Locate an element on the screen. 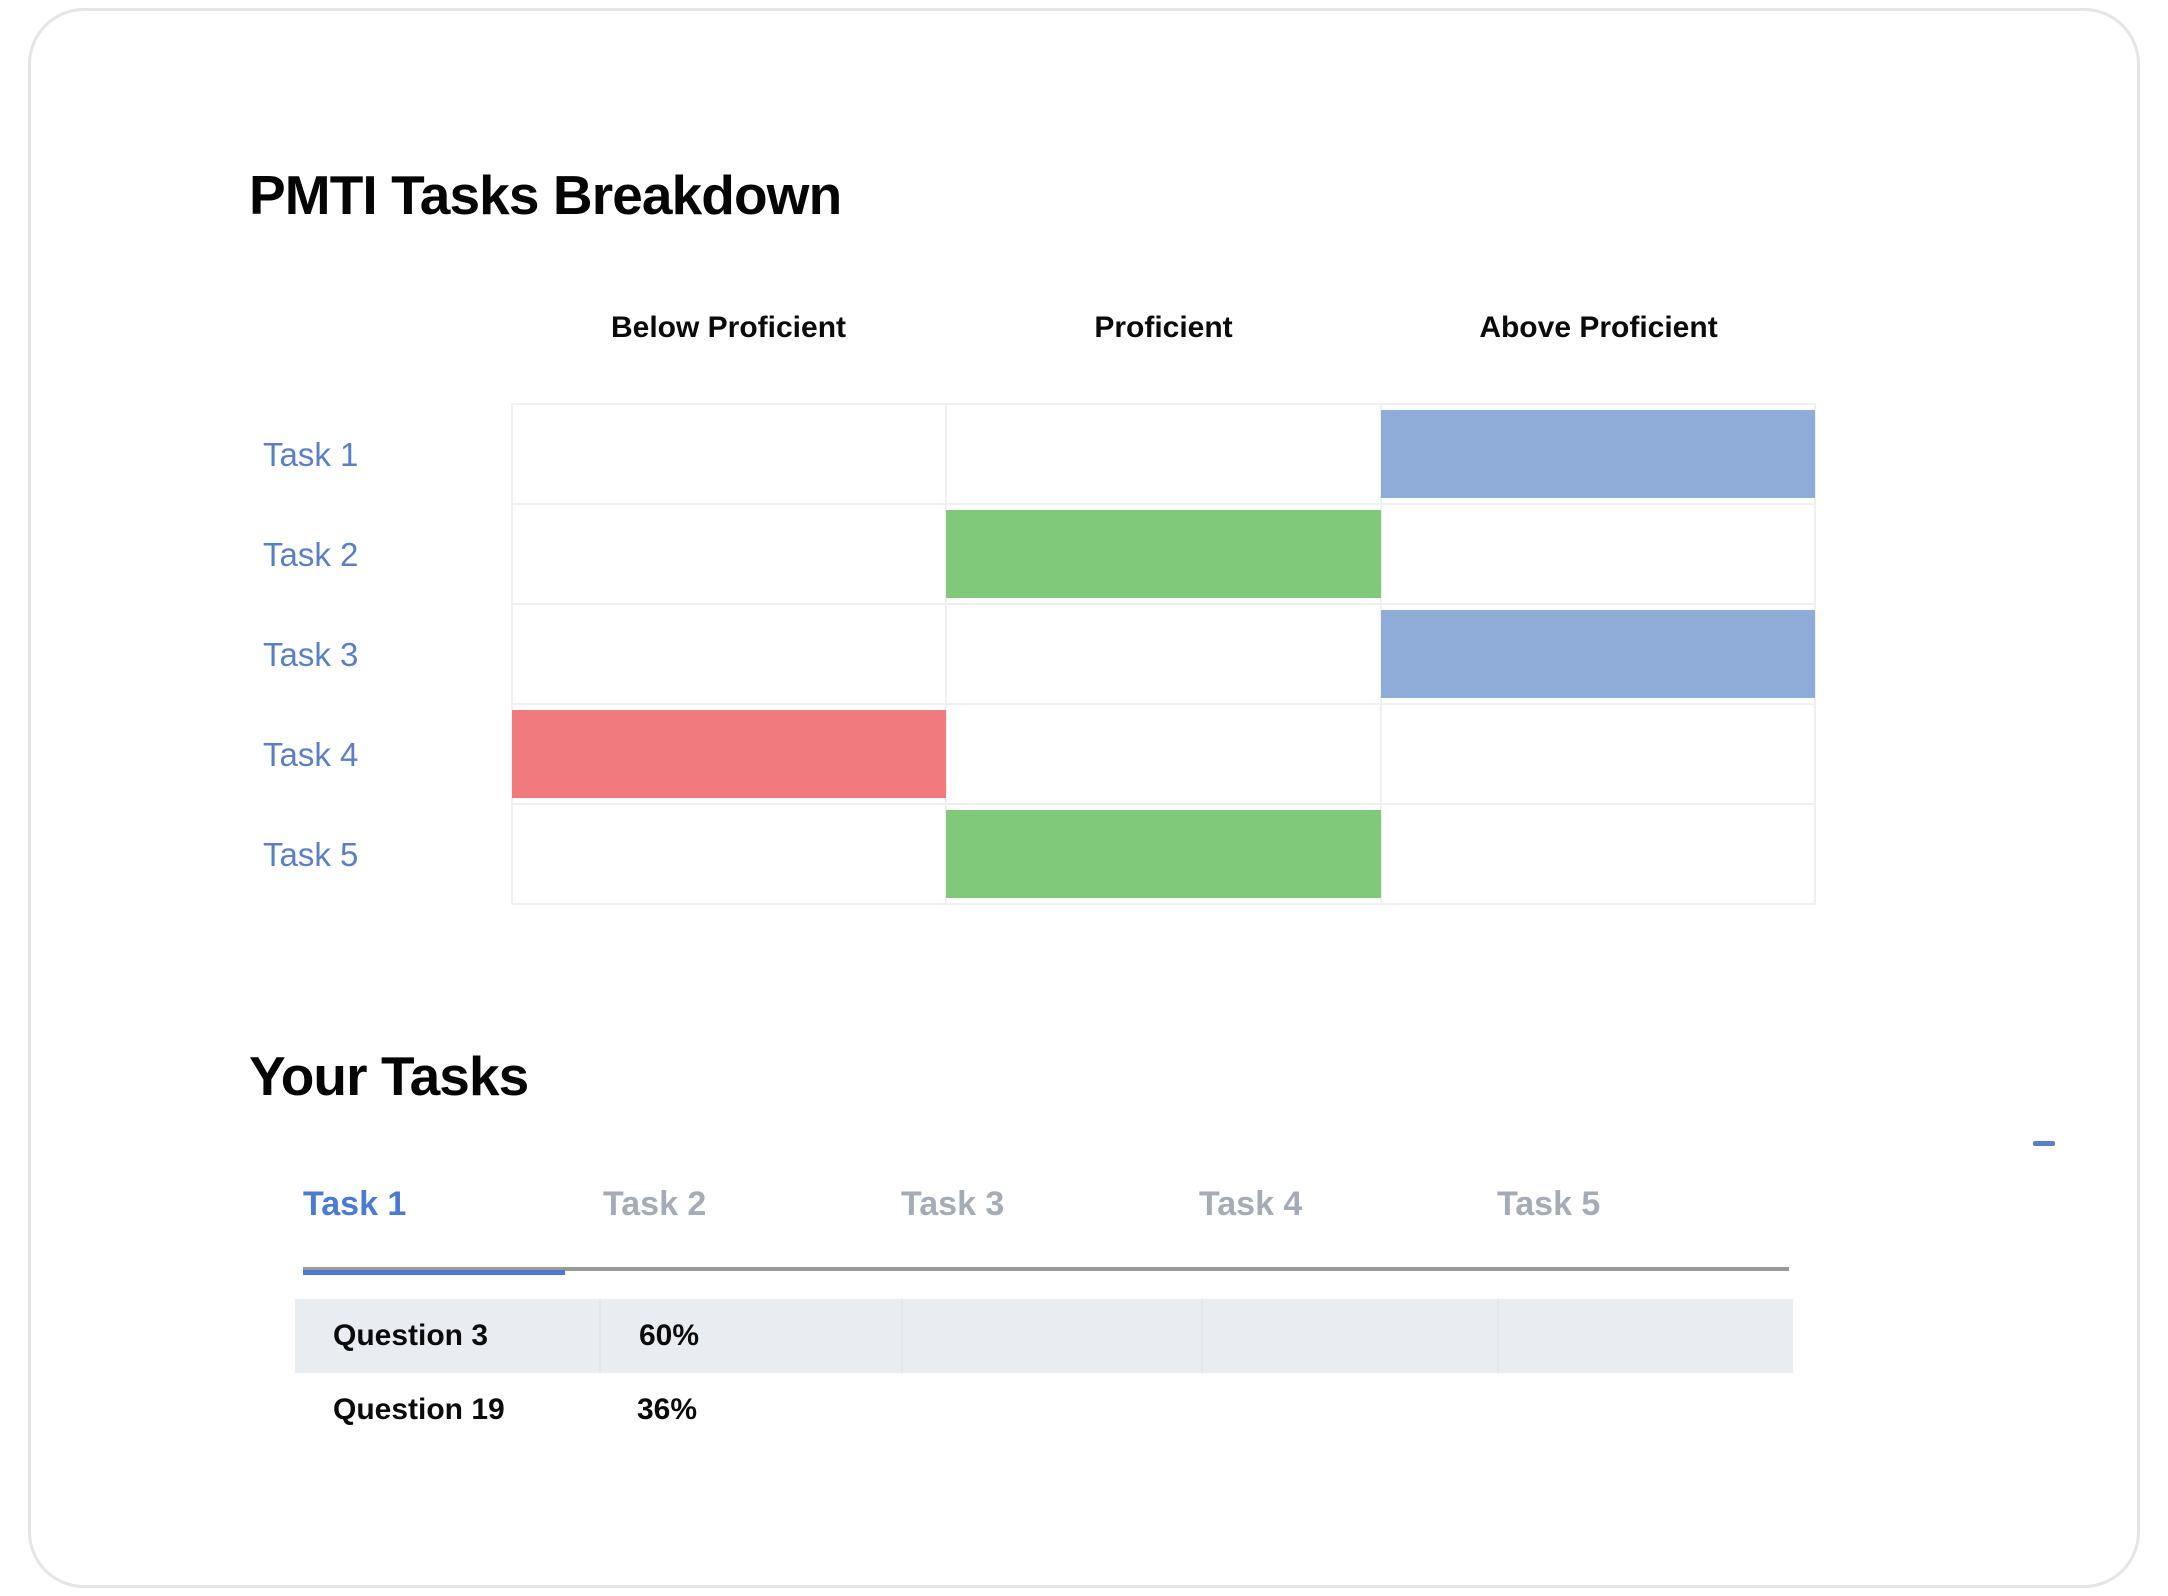 The image size is (2168, 1596). matrix-row: Task 5 is located at coordinates (1039, 855).